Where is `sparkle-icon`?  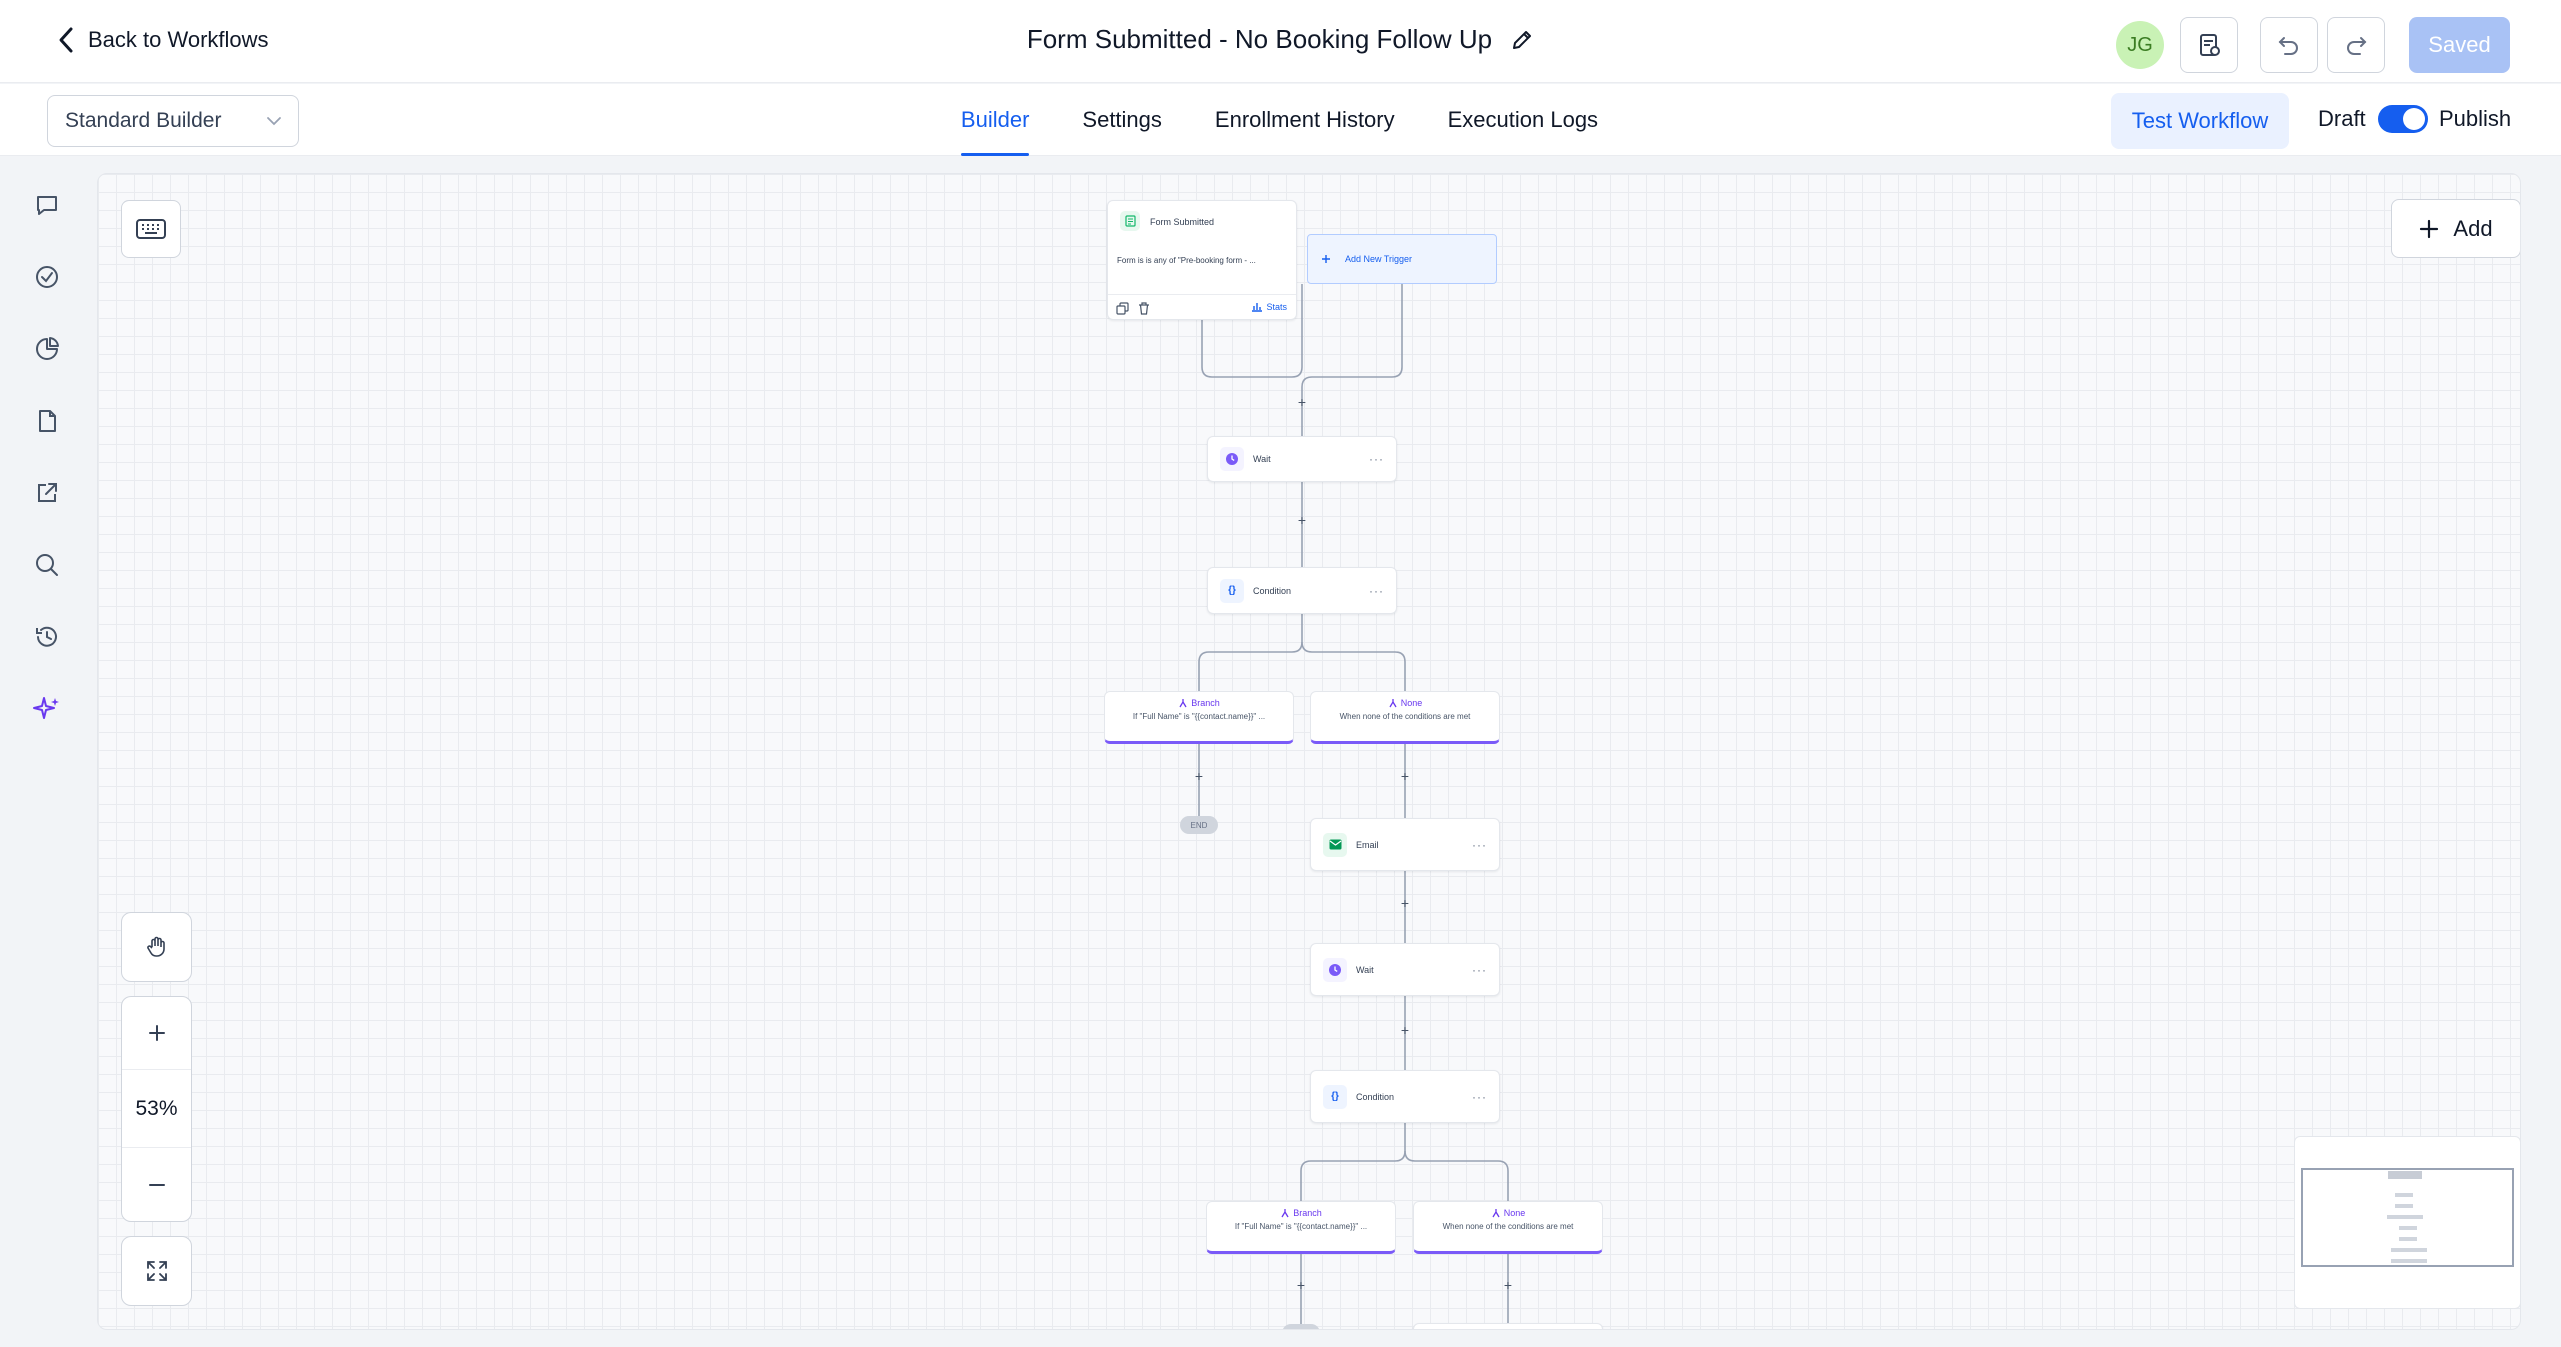 sparkle-icon is located at coordinates (47, 709).